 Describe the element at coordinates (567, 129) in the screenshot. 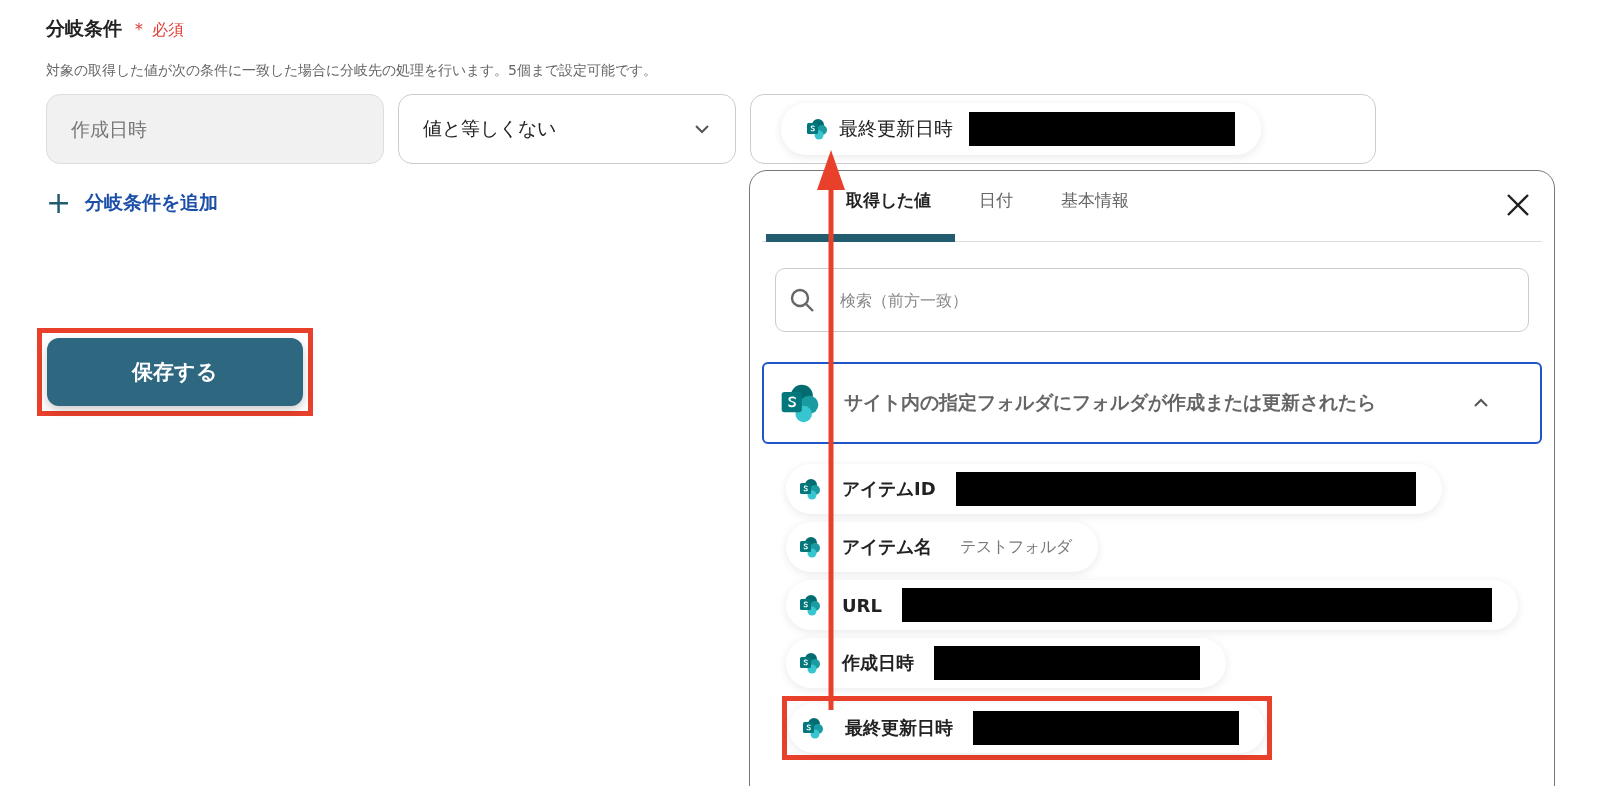

I see `operator-dropdown: 値と等しくない` at that location.